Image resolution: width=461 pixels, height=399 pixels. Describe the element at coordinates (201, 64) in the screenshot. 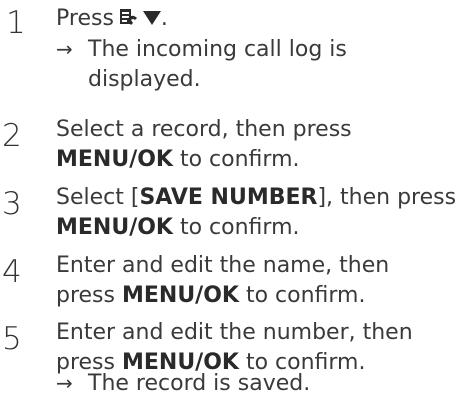

I see `step-result: → The incoming call log is displayed.` at that location.